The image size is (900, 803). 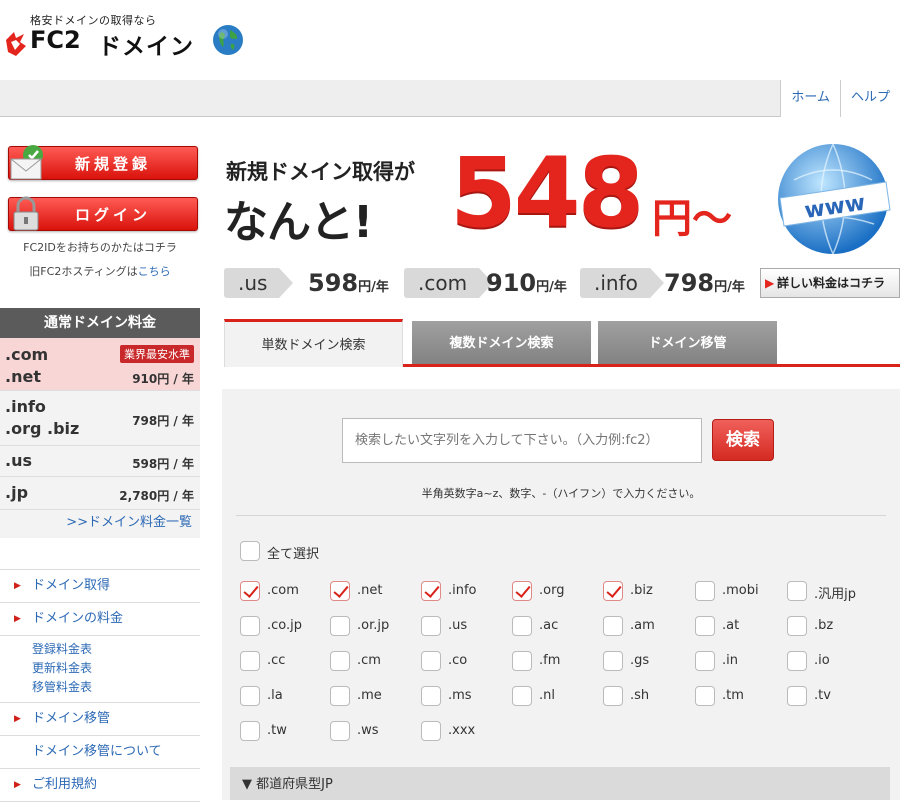 I want to click on tld-checkbox: .ws, so click(x=375, y=732).